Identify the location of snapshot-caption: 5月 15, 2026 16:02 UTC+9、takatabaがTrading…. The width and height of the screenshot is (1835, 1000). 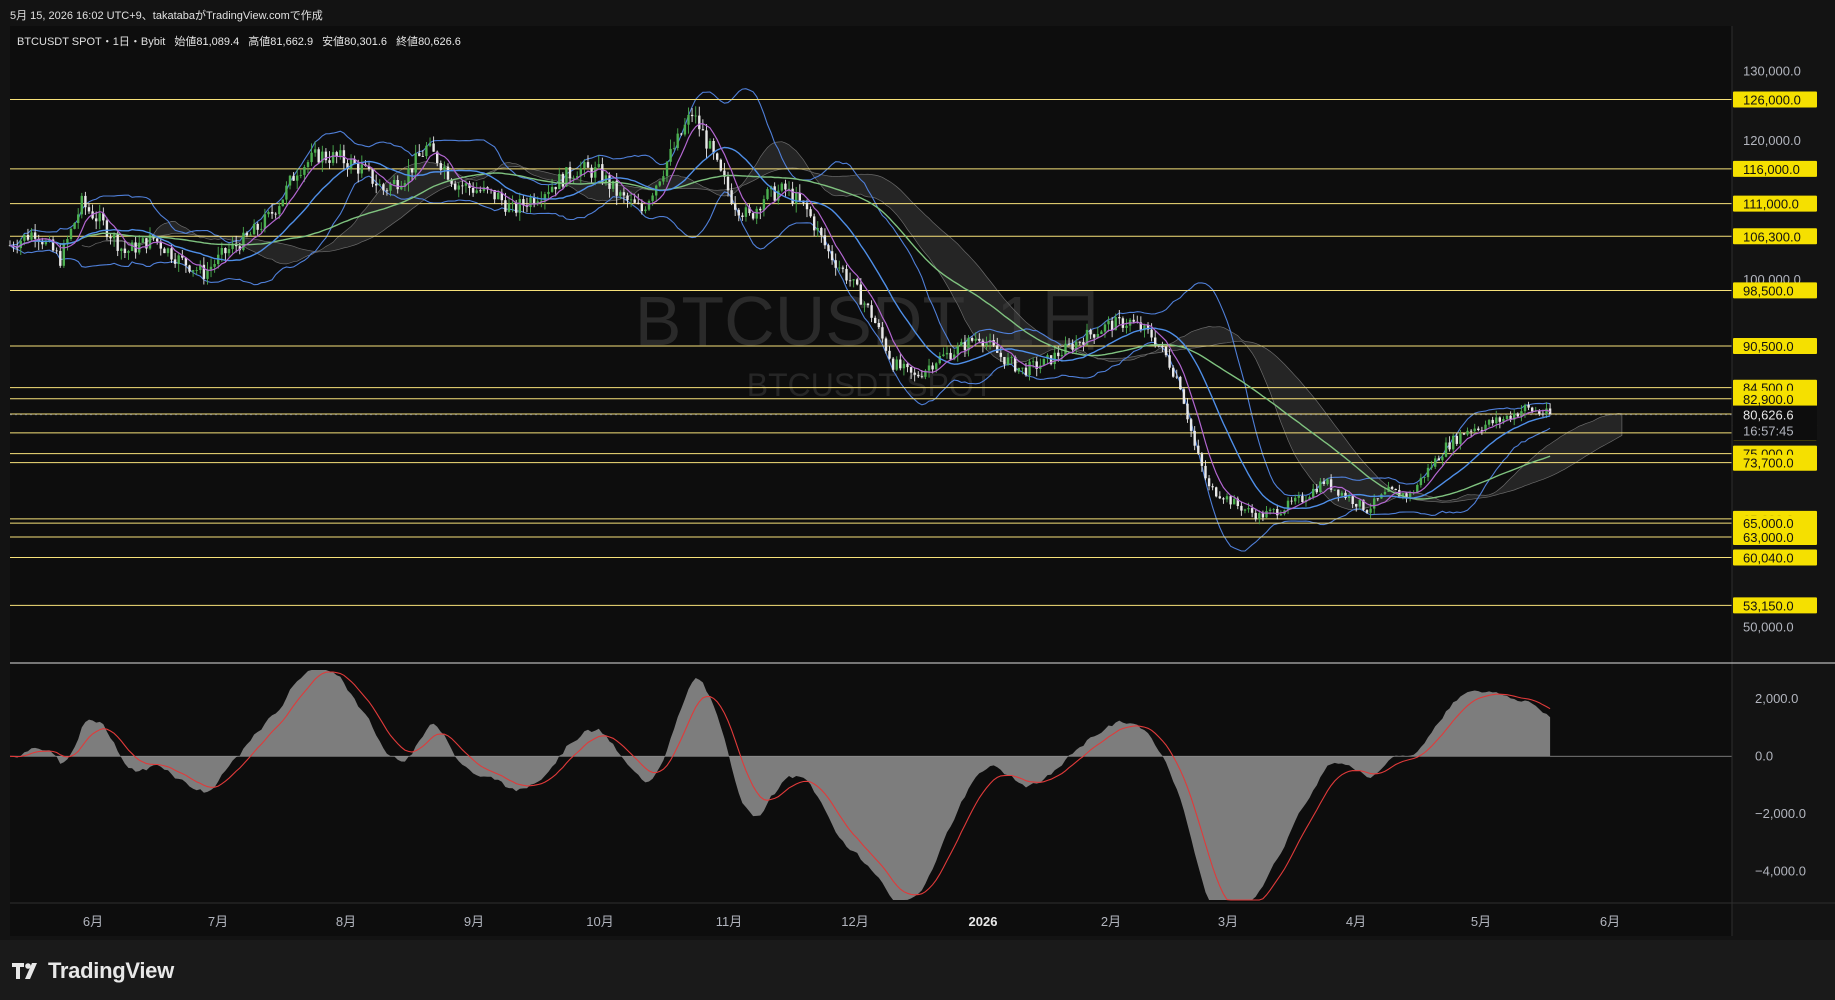
(166, 16).